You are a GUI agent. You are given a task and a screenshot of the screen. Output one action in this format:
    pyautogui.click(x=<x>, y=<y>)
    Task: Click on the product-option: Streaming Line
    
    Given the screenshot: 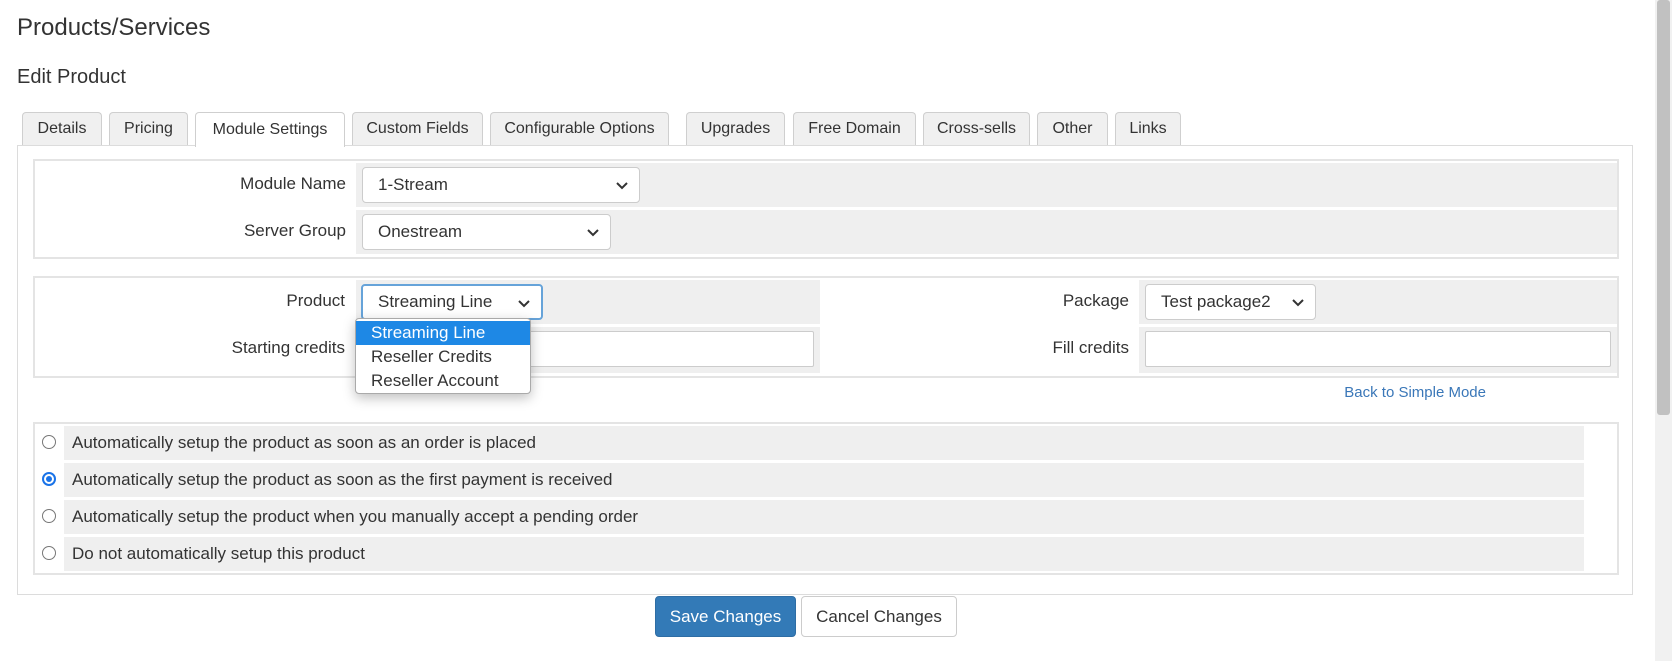 What is the action you would take?
    pyautogui.click(x=443, y=333)
    